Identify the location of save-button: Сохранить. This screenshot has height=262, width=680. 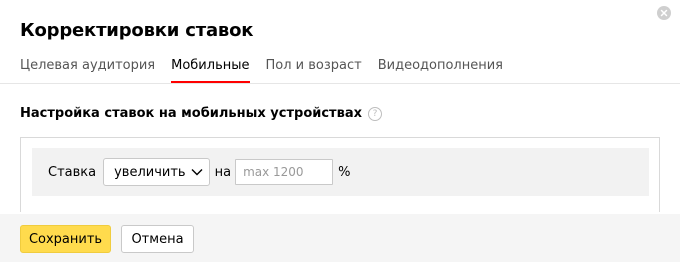
(65, 239).